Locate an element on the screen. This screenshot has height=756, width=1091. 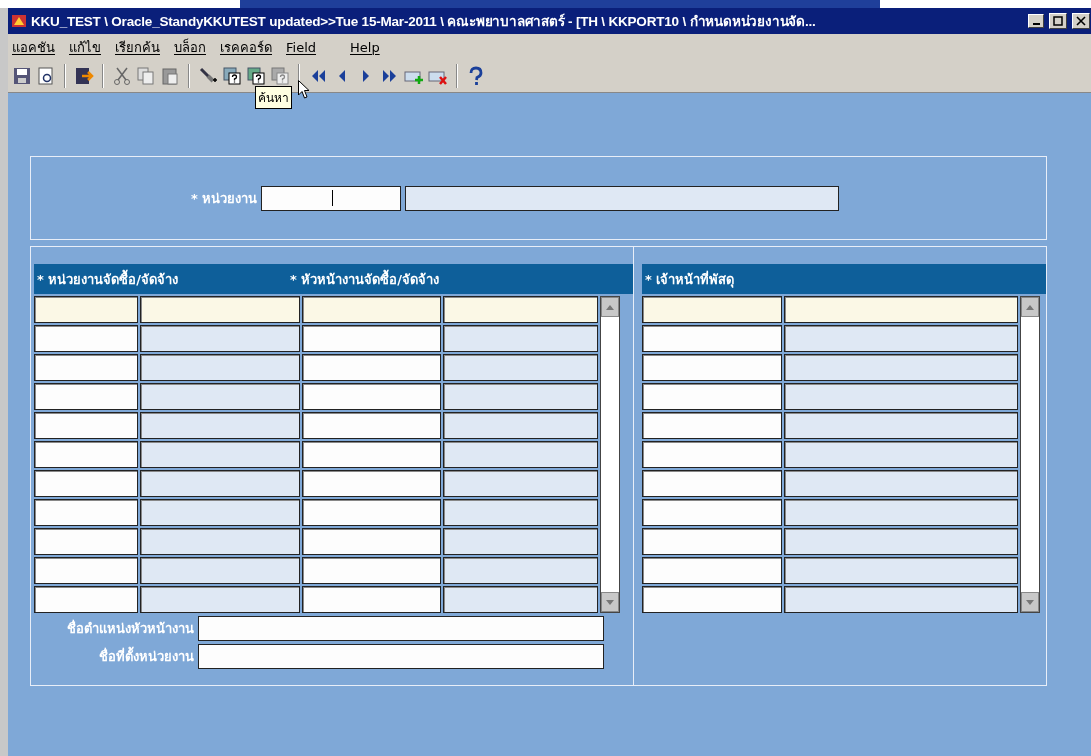
close-button is located at coordinates (1081, 21).